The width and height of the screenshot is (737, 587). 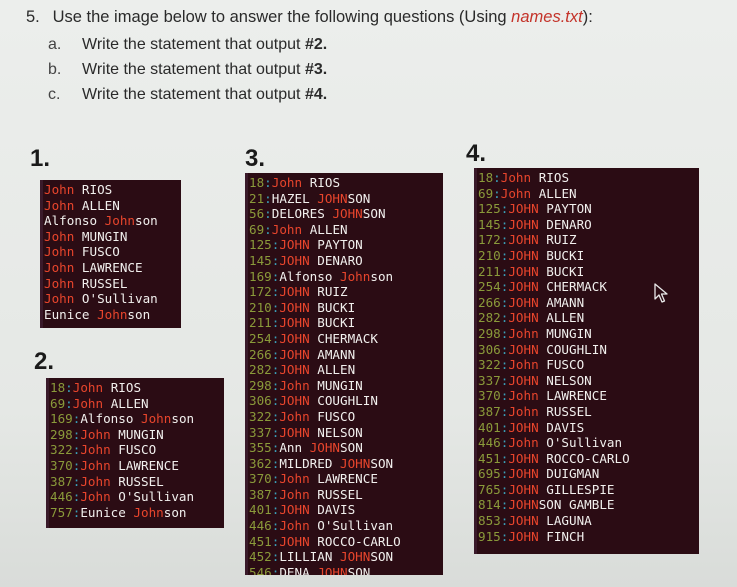 I want to click on output-line: 452:LILLIAN JOHNSON, so click(x=344, y=557).